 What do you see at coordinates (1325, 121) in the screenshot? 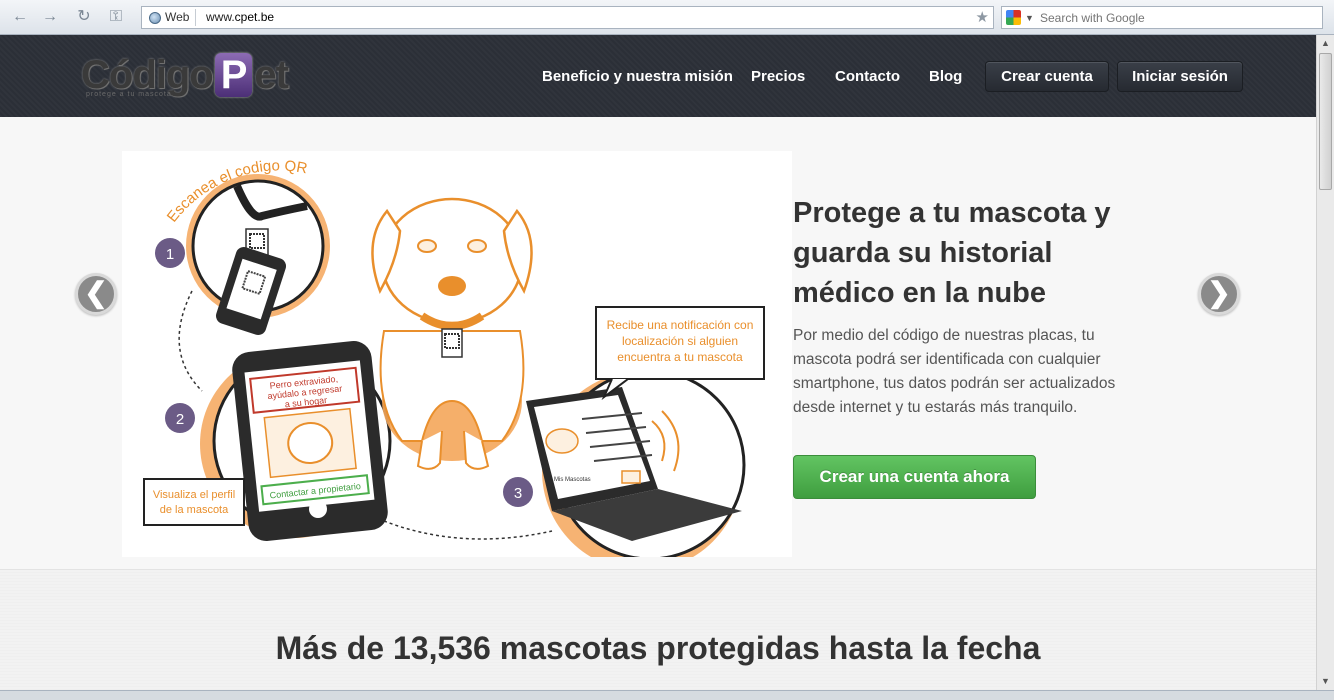
I see `scroll-thumb` at bounding box center [1325, 121].